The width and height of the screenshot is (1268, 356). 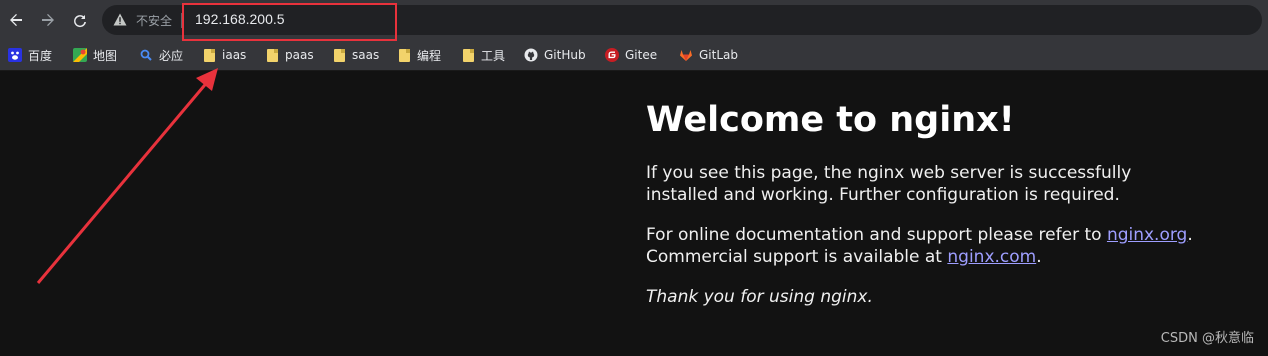 What do you see at coordinates (1207, 338) in the screenshot?
I see `watermark: CSDN @秋意临` at bounding box center [1207, 338].